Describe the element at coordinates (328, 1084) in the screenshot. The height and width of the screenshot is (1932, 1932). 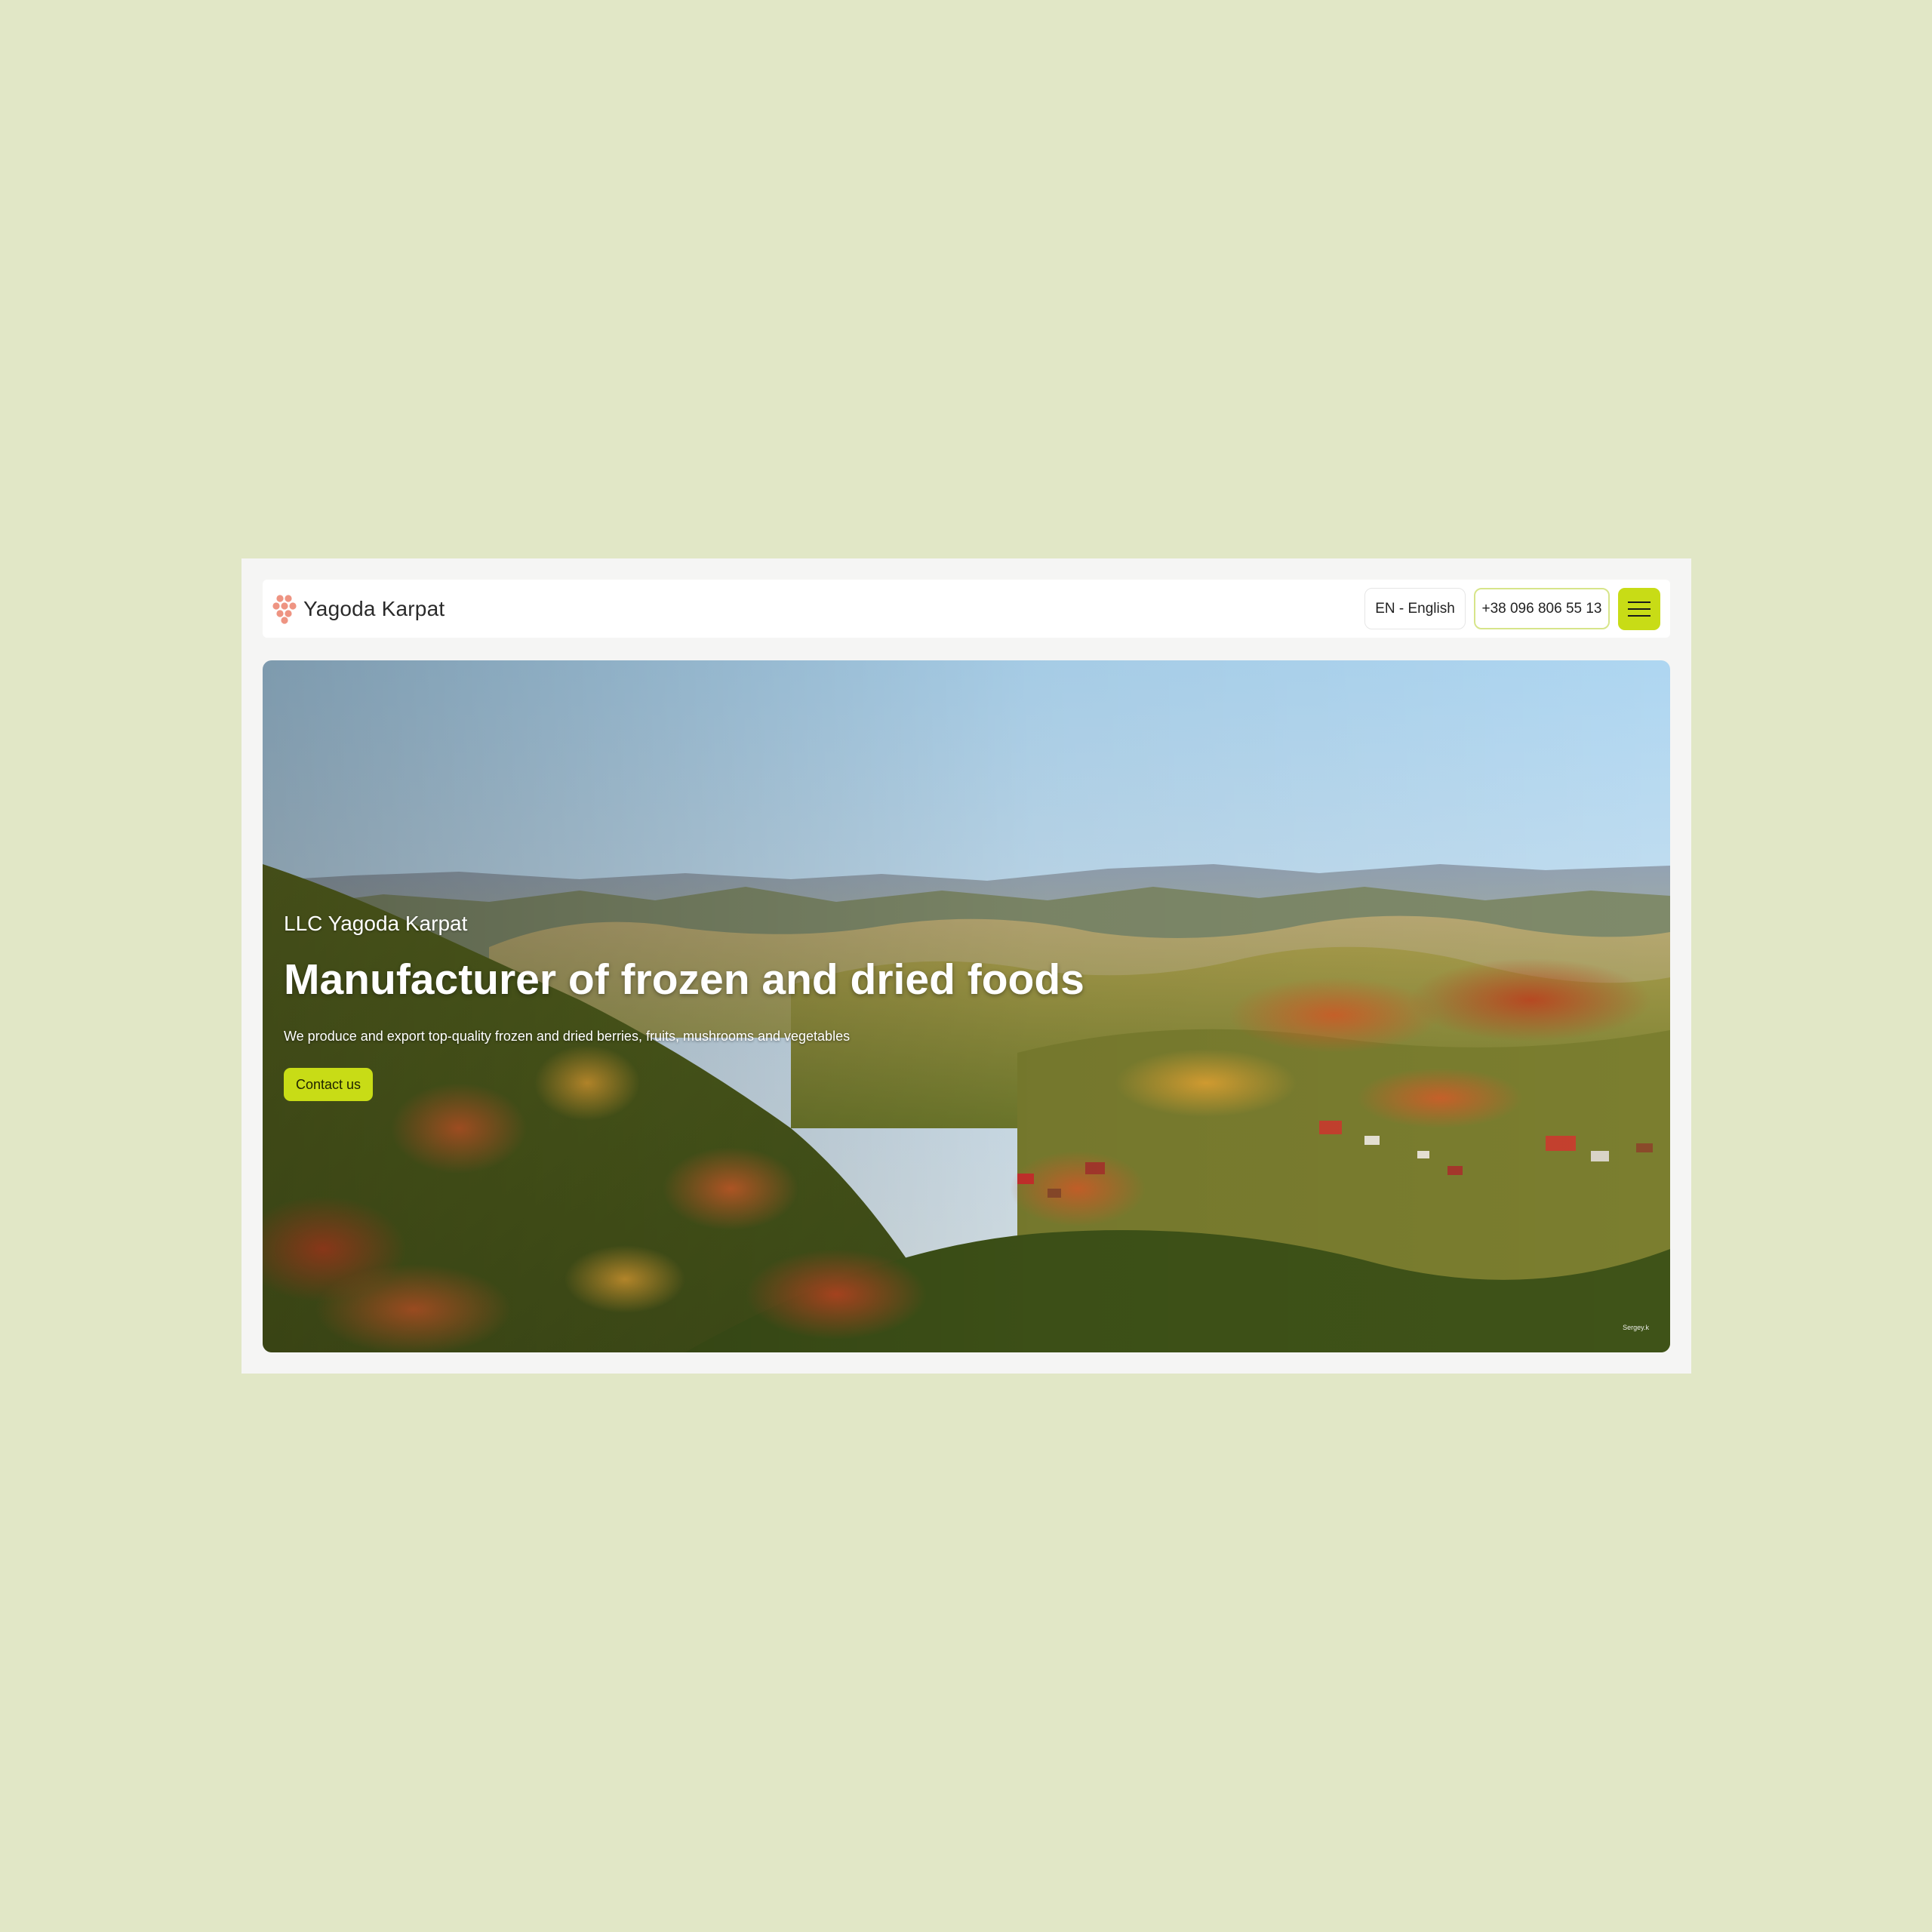
I see `contact-us-button: Contact us` at that location.